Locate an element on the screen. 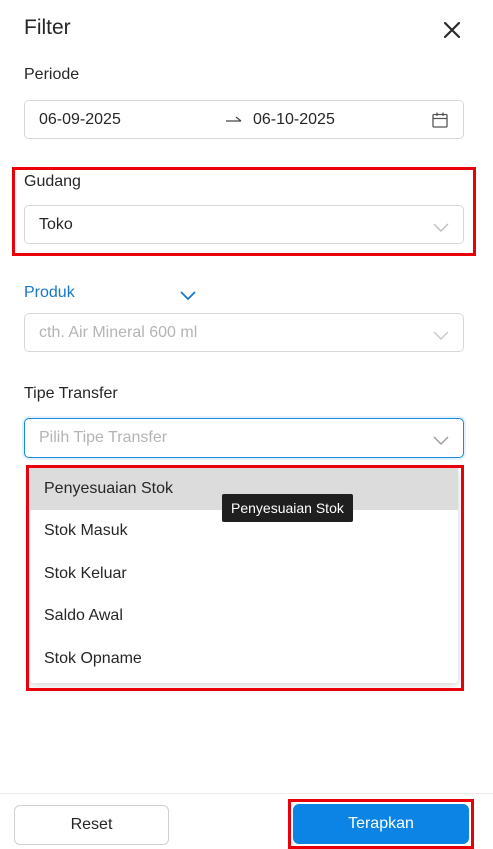 The image size is (493, 849). arrow-right-icon is located at coordinates (234, 120).